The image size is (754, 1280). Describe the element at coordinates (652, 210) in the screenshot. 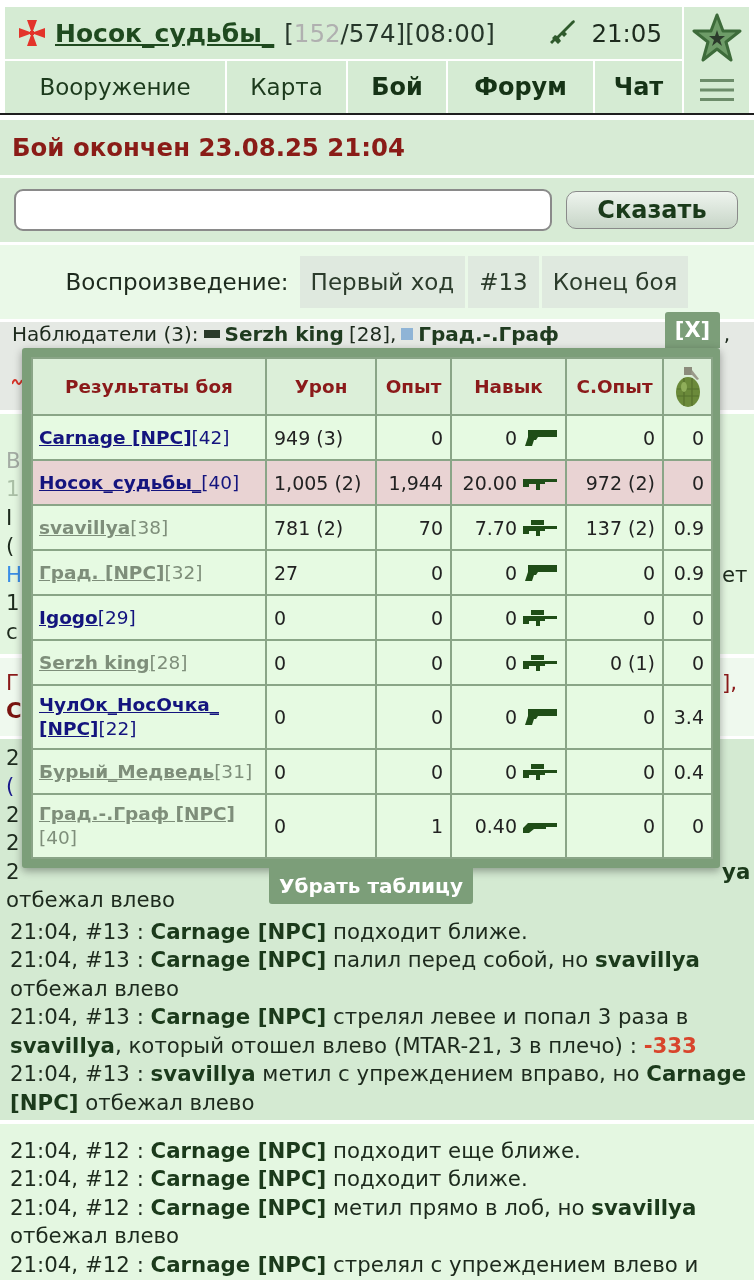

I see `say-button: Сказать` at that location.